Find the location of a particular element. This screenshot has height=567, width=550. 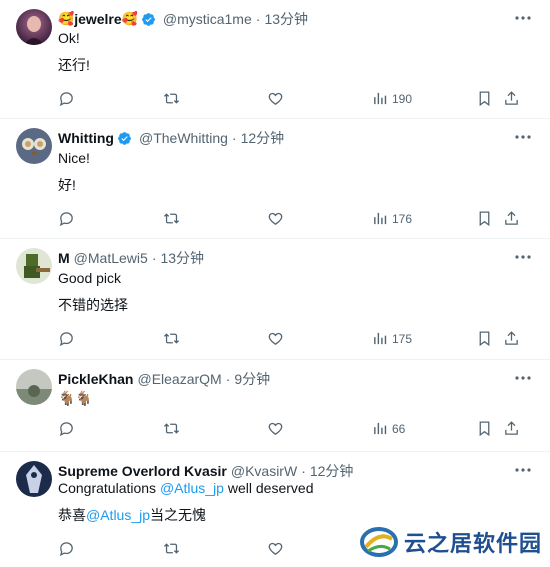

text-segment: well deserved is located at coordinates (268, 488).